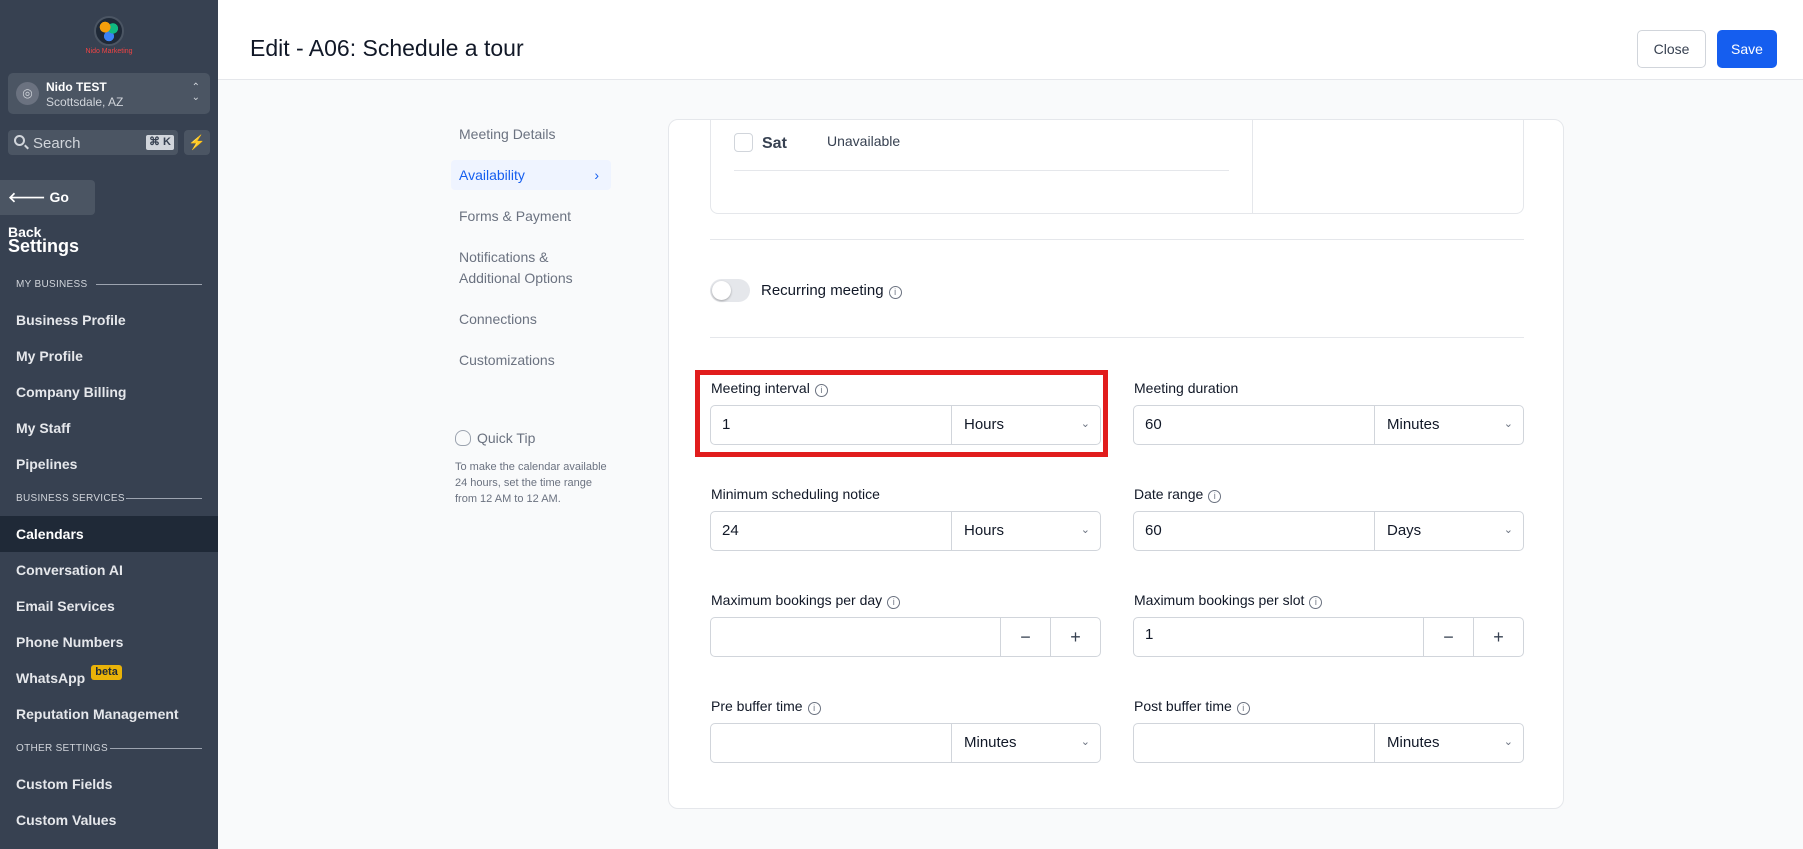 This screenshot has width=1803, height=849. Describe the element at coordinates (109, 93) in the screenshot. I see `account-switcher: ◎ Nido TEST Scottsdale, AZ ⌃ ⌄` at that location.